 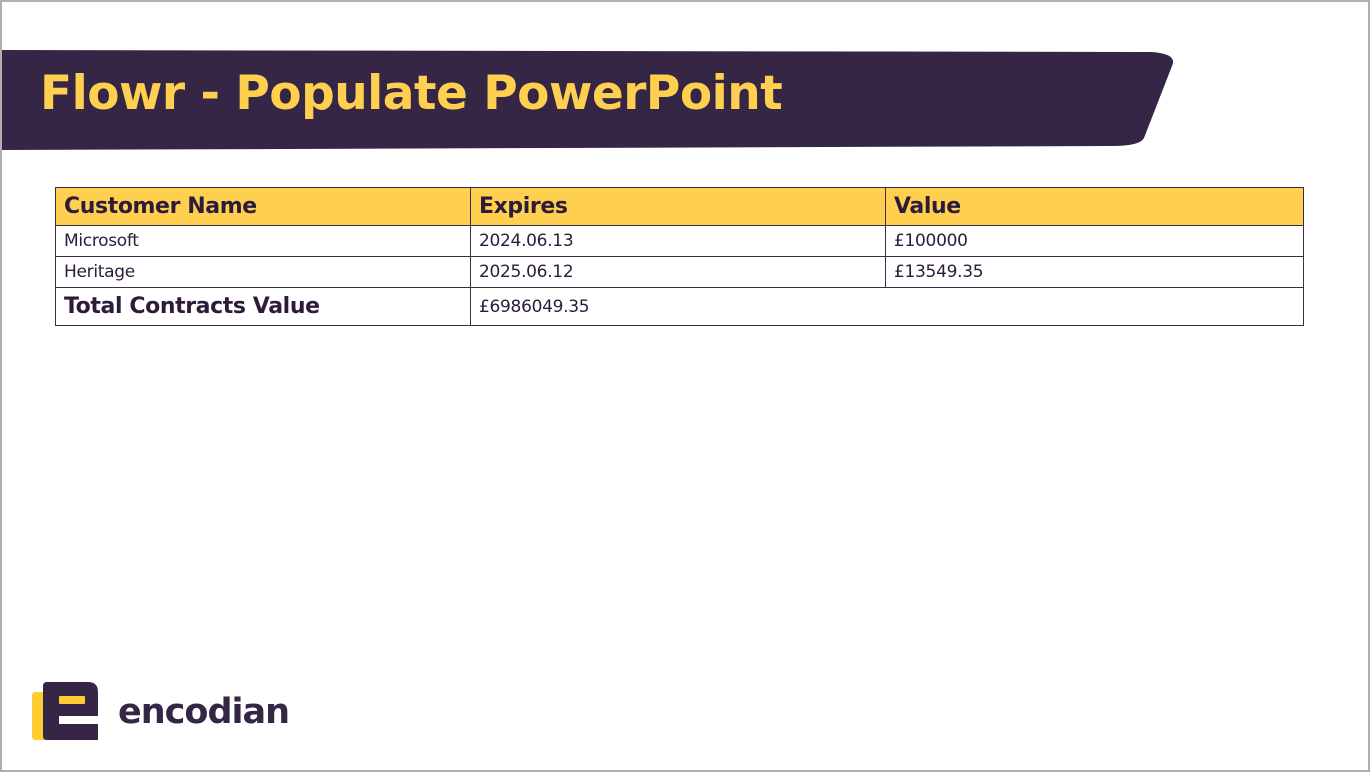 I want to click on logo-mark-dark, so click(x=70, y=711).